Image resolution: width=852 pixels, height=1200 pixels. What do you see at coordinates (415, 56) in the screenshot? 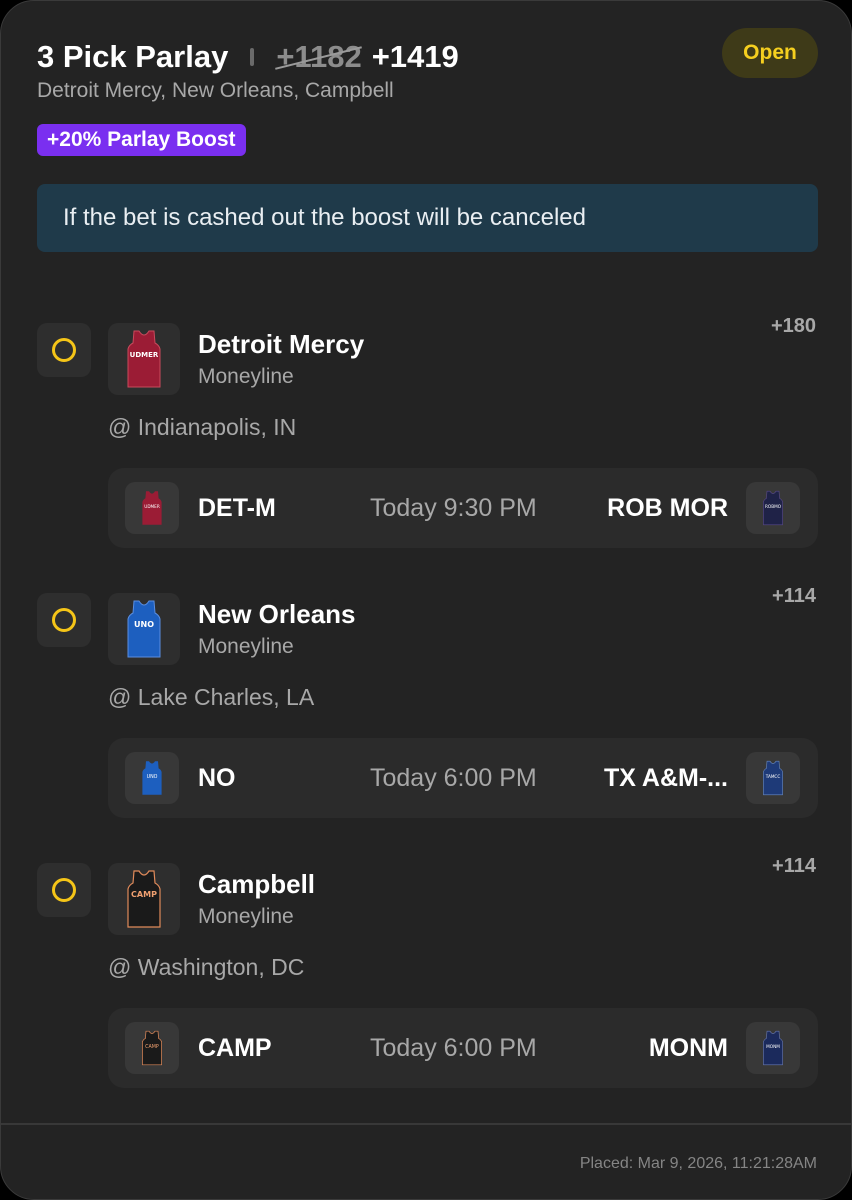
I see `boosted-odds: +1419` at bounding box center [415, 56].